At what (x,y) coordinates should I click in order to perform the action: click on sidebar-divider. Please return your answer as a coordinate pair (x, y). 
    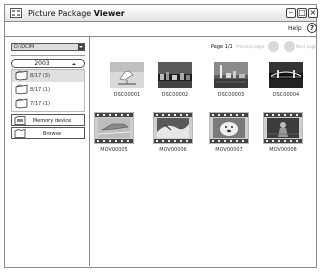
    Looking at the image, I should click on (48, 55).